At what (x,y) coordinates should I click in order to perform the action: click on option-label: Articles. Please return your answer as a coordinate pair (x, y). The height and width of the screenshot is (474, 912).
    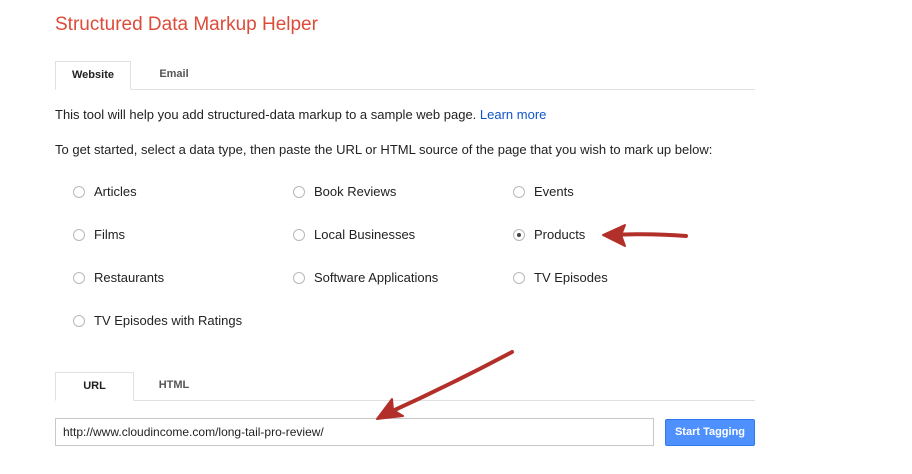
    Looking at the image, I should click on (115, 191).